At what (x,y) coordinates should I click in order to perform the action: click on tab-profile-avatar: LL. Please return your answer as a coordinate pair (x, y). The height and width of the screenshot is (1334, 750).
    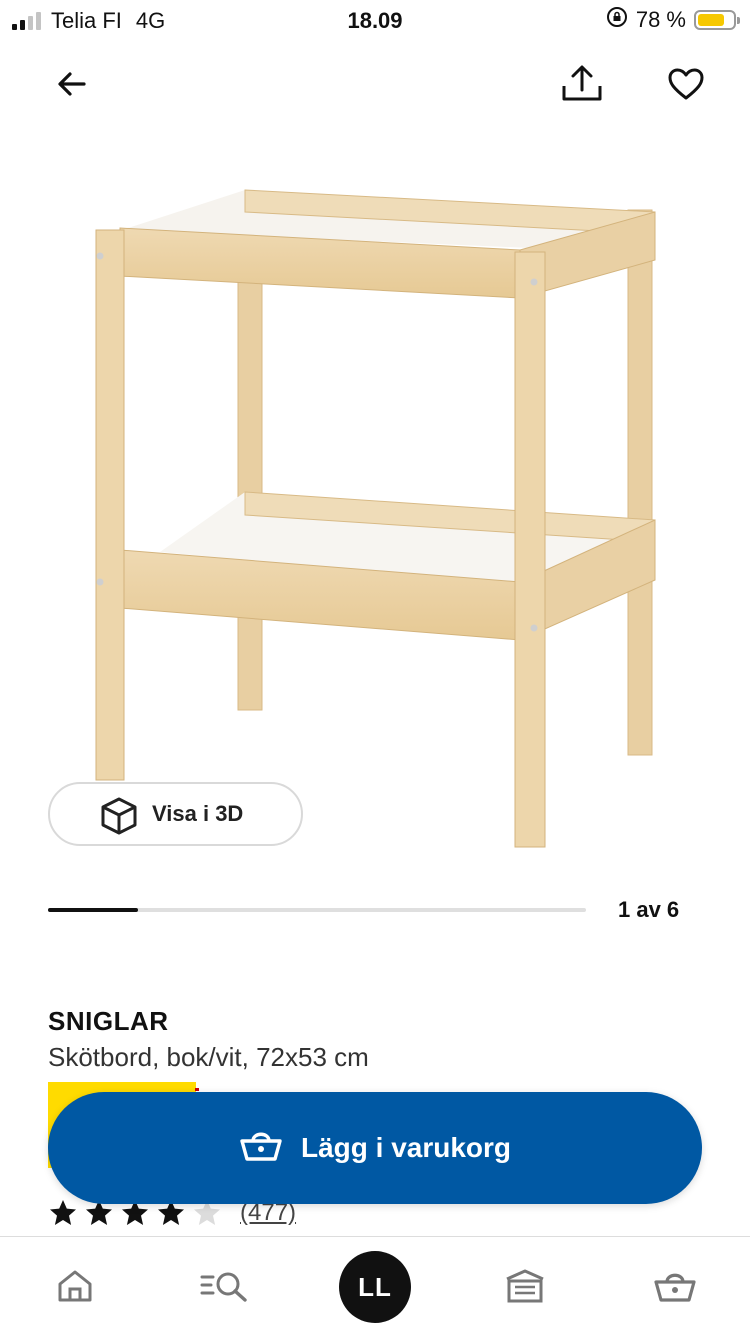
    Looking at the image, I should click on (375, 1287).